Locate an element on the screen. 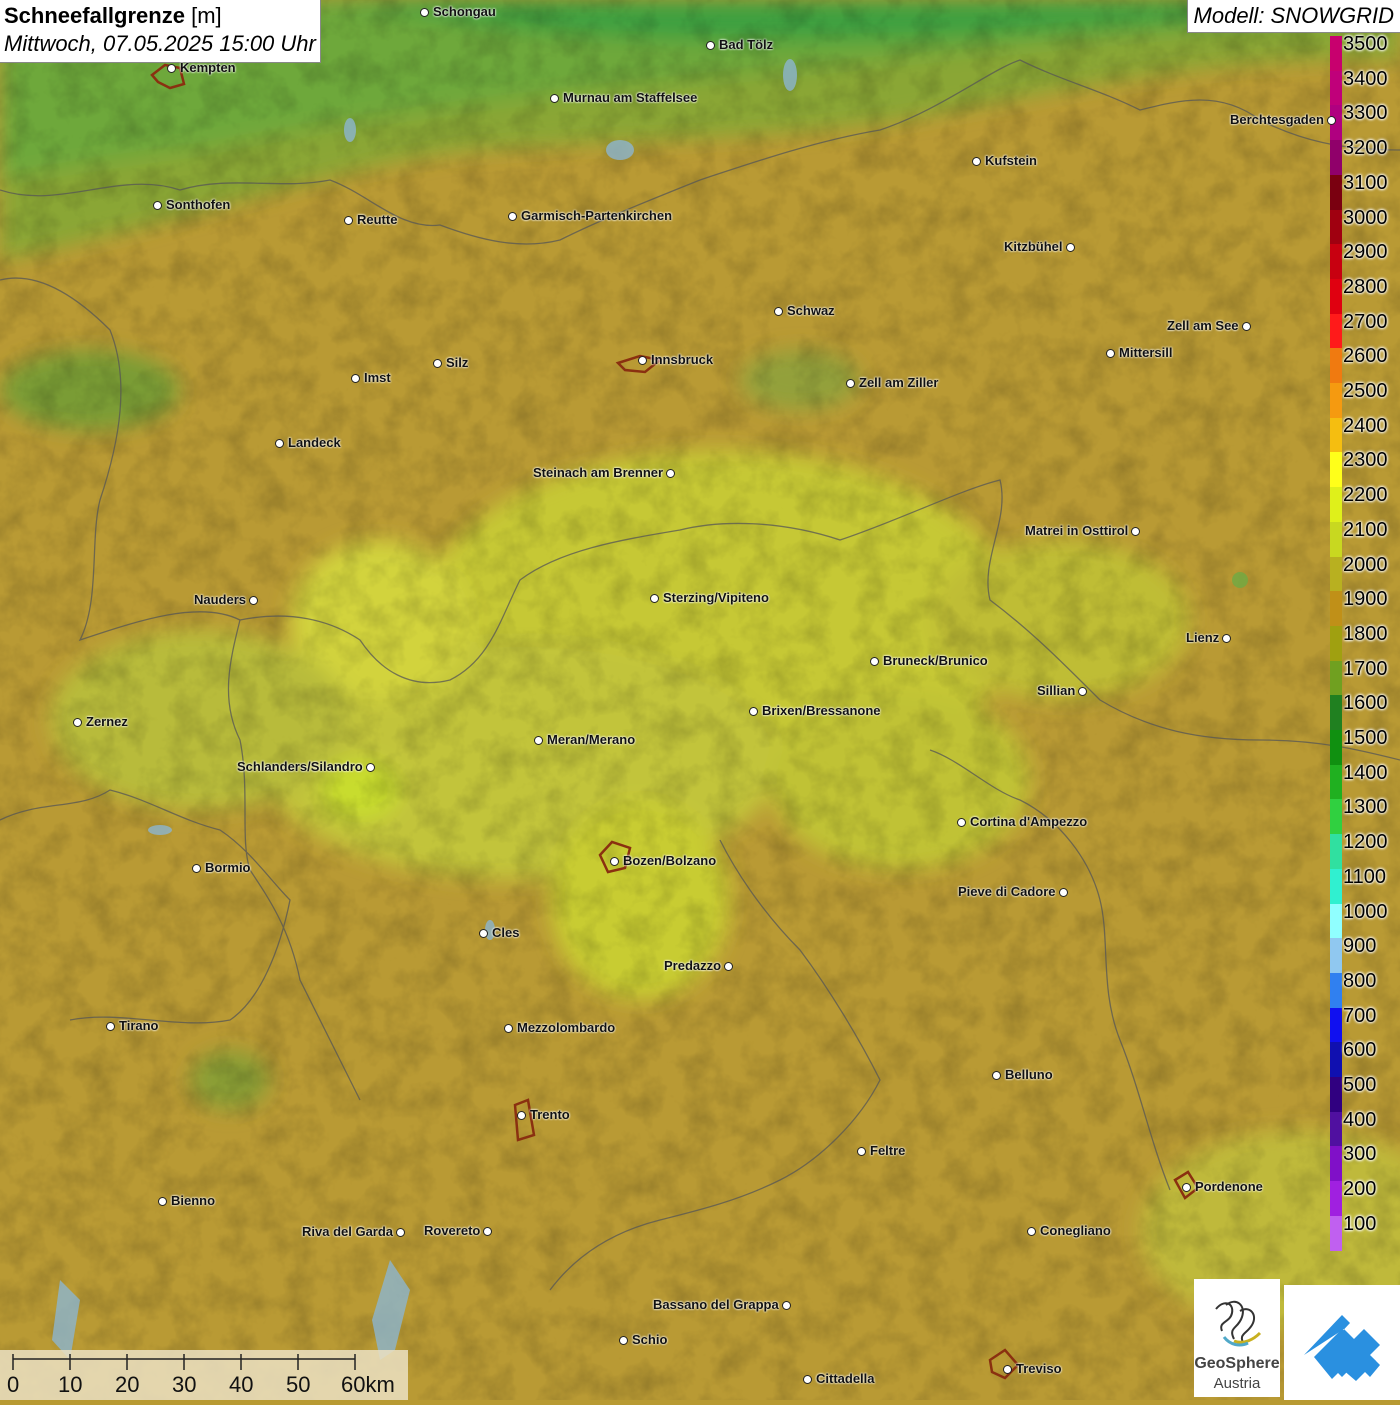 The width and height of the screenshot is (1400, 1405). city-marker-brixen-bressanone is located at coordinates (753, 711).